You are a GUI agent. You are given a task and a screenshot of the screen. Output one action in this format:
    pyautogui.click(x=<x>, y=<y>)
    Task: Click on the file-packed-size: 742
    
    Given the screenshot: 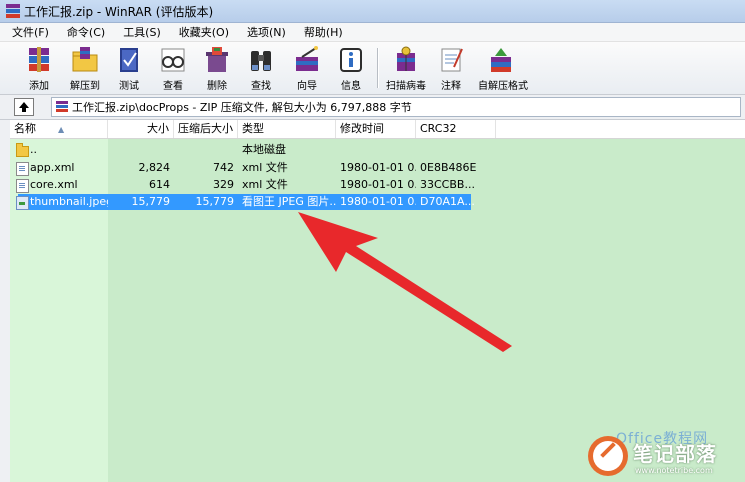 What is the action you would take?
    pyautogui.click(x=223, y=167)
    